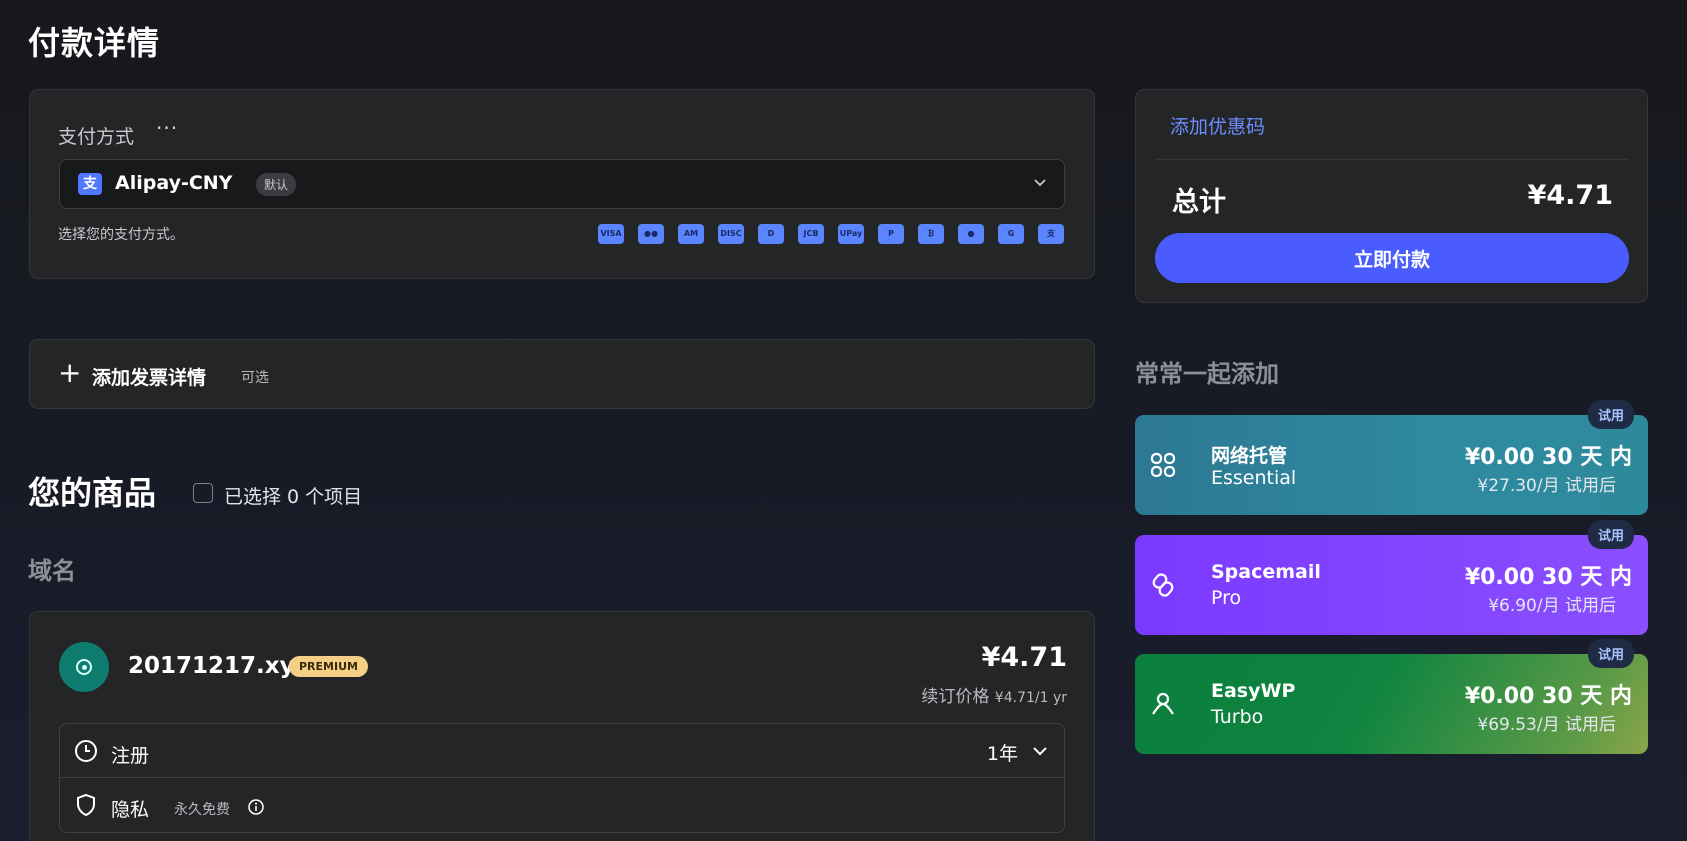 The height and width of the screenshot is (841, 1687). I want to click on renewal-price: 续订价格 ¥4.71/1 yr, so click(994, 697).